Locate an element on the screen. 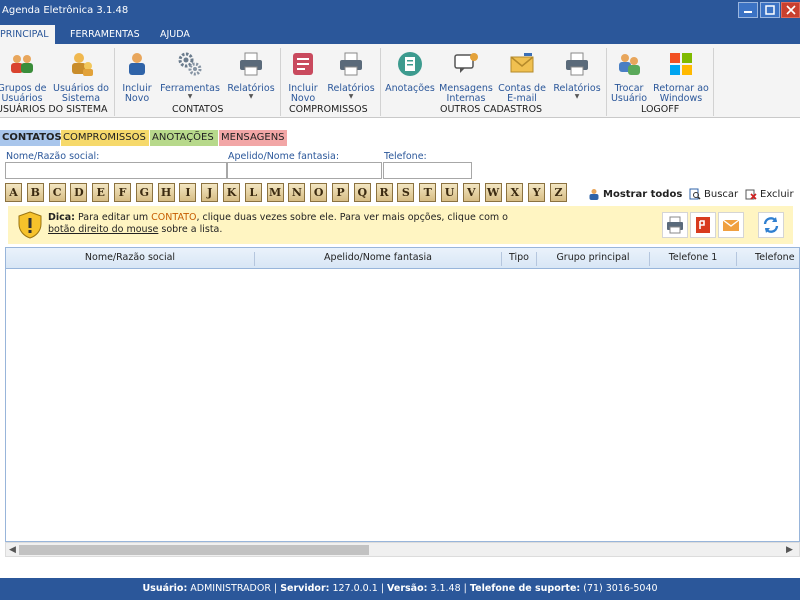 The image size is (800, 600). chat-icon is located at coordinates (466, 63).